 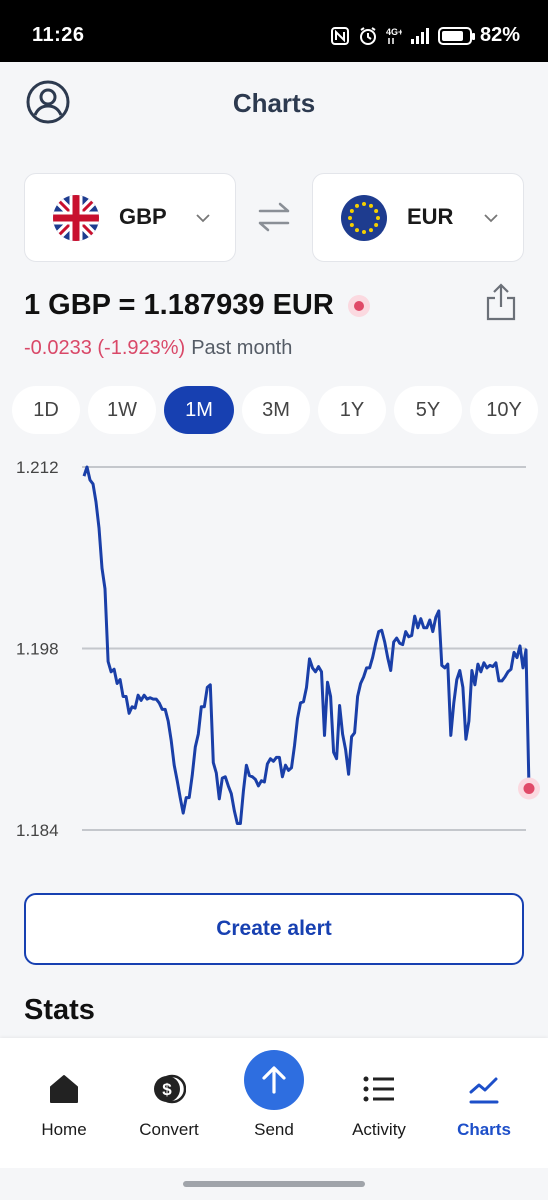 What do you see at coordinates (46, 410) in the screenshot?
I see `range-tab-1d: 1D` at bounding box center [46, 410].